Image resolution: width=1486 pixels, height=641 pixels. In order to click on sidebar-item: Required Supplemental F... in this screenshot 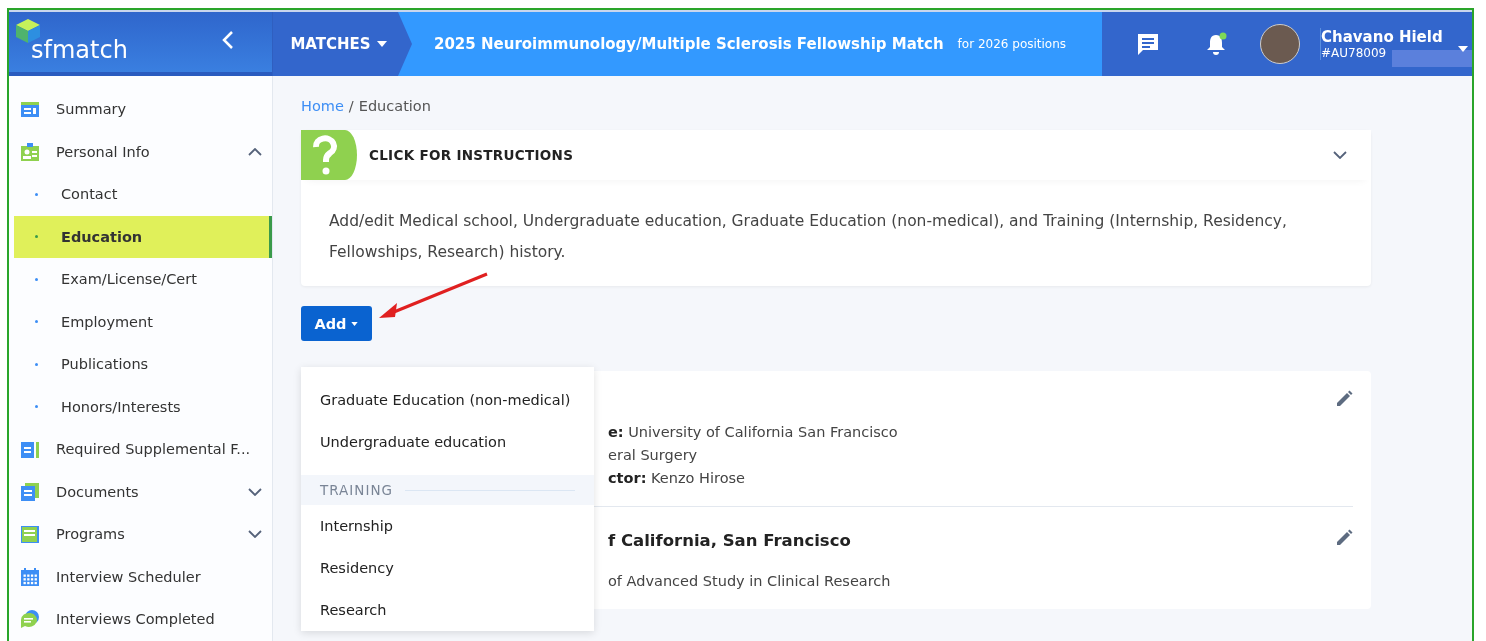, I will do `click(140, 449)`.